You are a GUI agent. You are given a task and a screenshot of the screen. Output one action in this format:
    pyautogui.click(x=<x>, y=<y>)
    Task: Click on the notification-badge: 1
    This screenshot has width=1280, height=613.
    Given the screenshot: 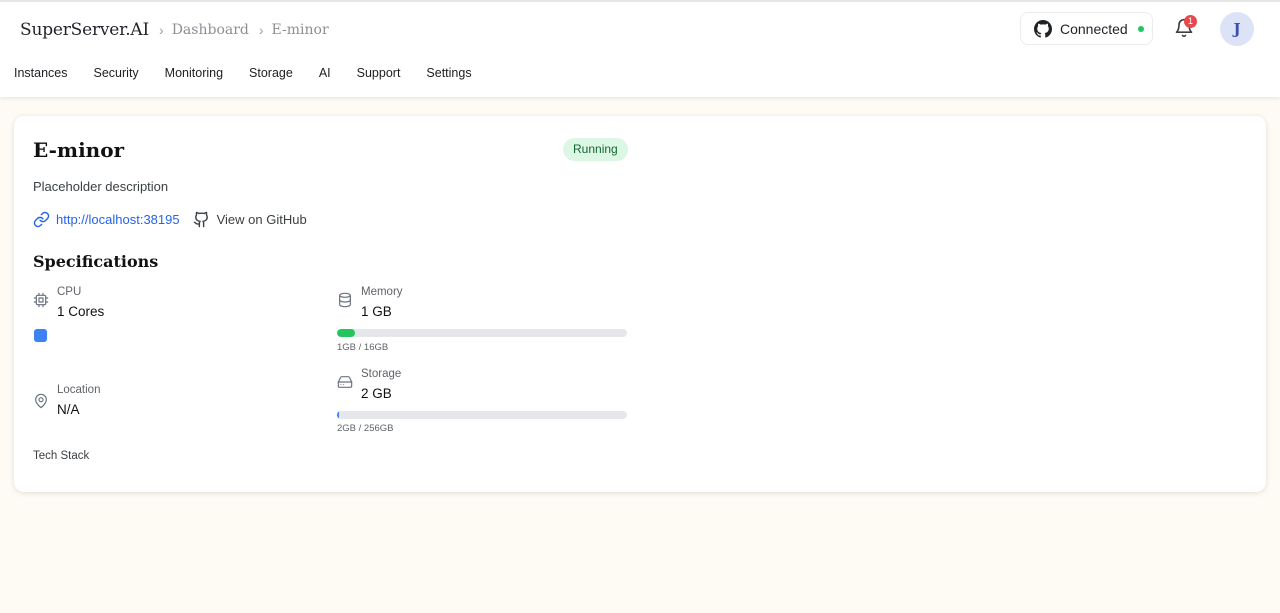 What is the action you would take?
    pyautogui.click(x=1190, y=21)
    